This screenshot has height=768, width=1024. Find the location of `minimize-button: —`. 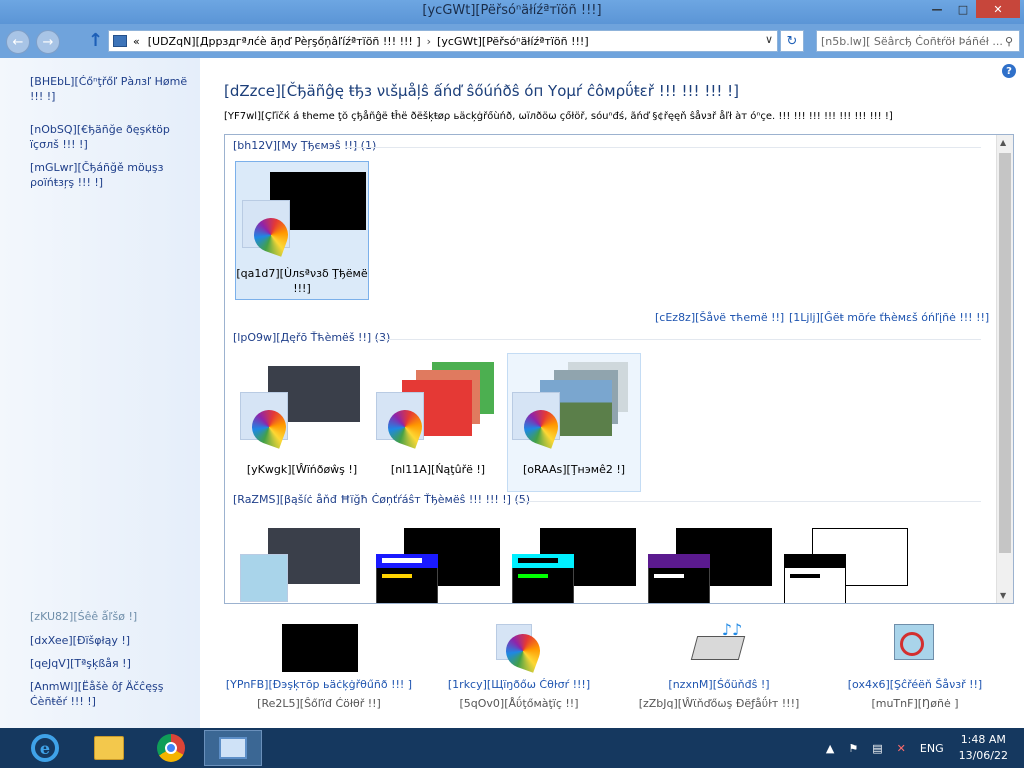

minimize-button: — is located at coordinates (937, 9).